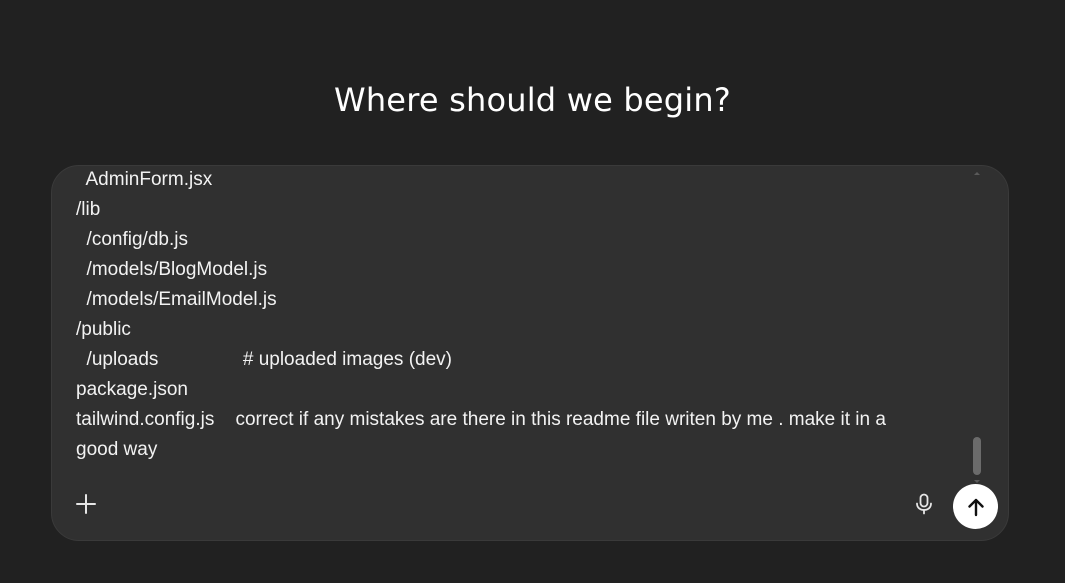 This screenshot has height=583, width=1065. I want to click on scroll-up-icon, so click(977, 173).